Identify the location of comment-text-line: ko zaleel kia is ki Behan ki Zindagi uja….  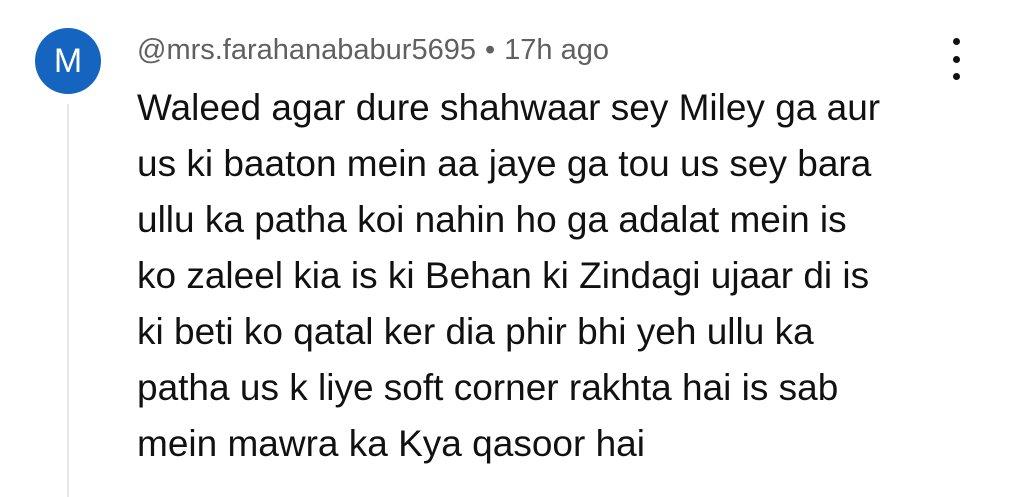
(503, 275).